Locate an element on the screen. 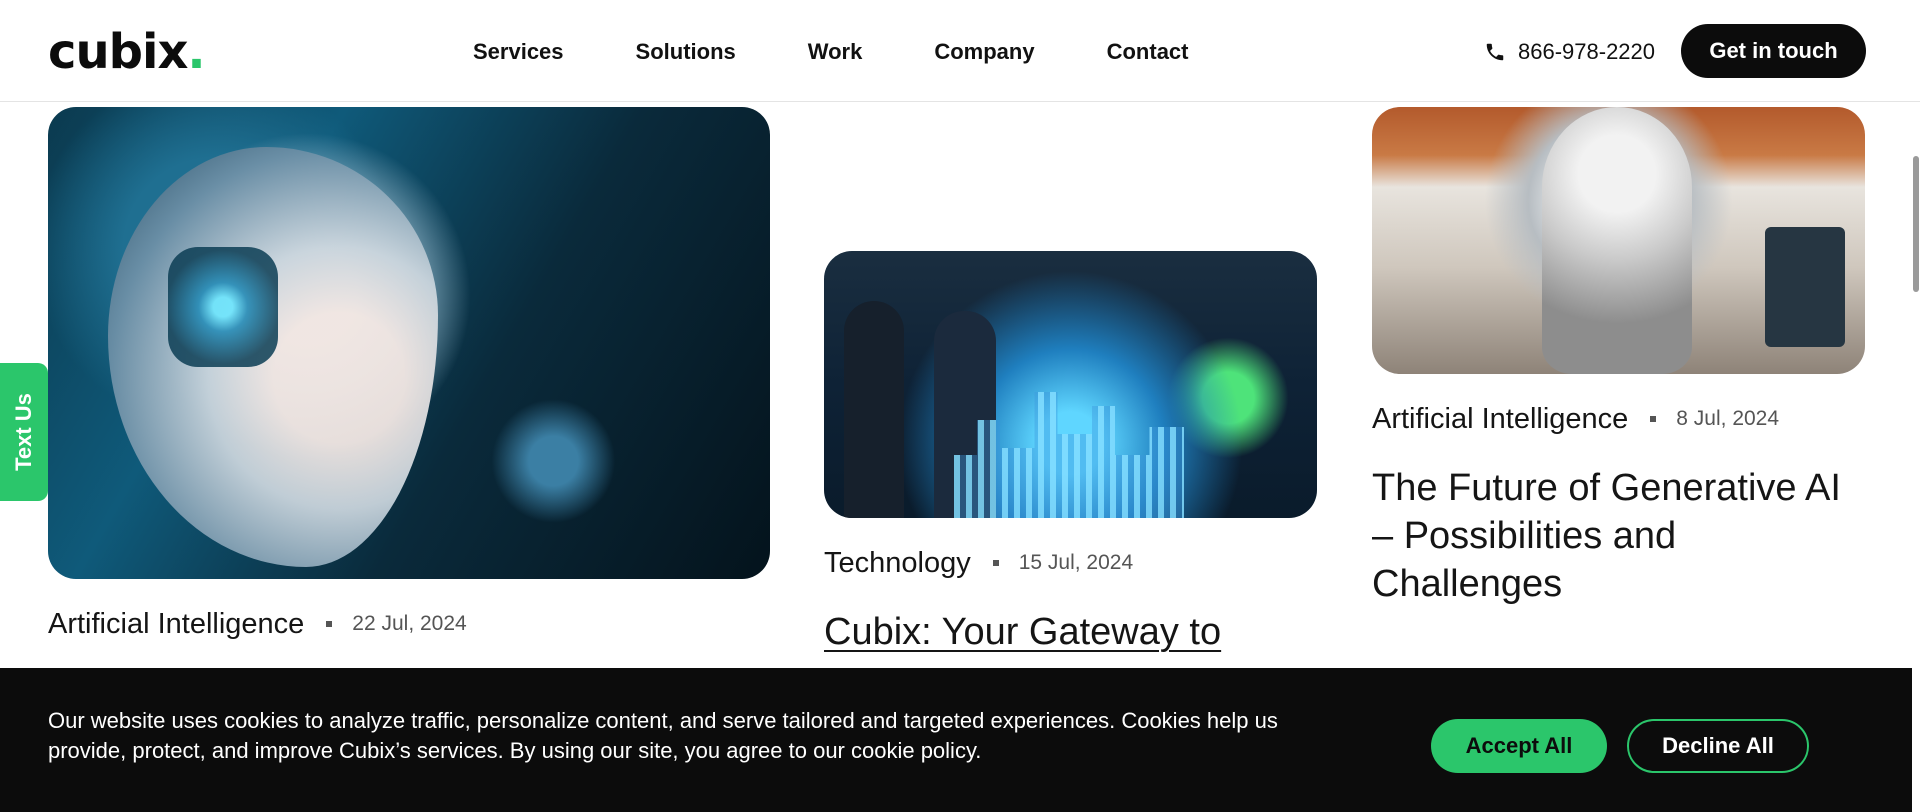 This screenshot has width=1920, height=812. card-category: Technology is located at coordinates (897, 563).